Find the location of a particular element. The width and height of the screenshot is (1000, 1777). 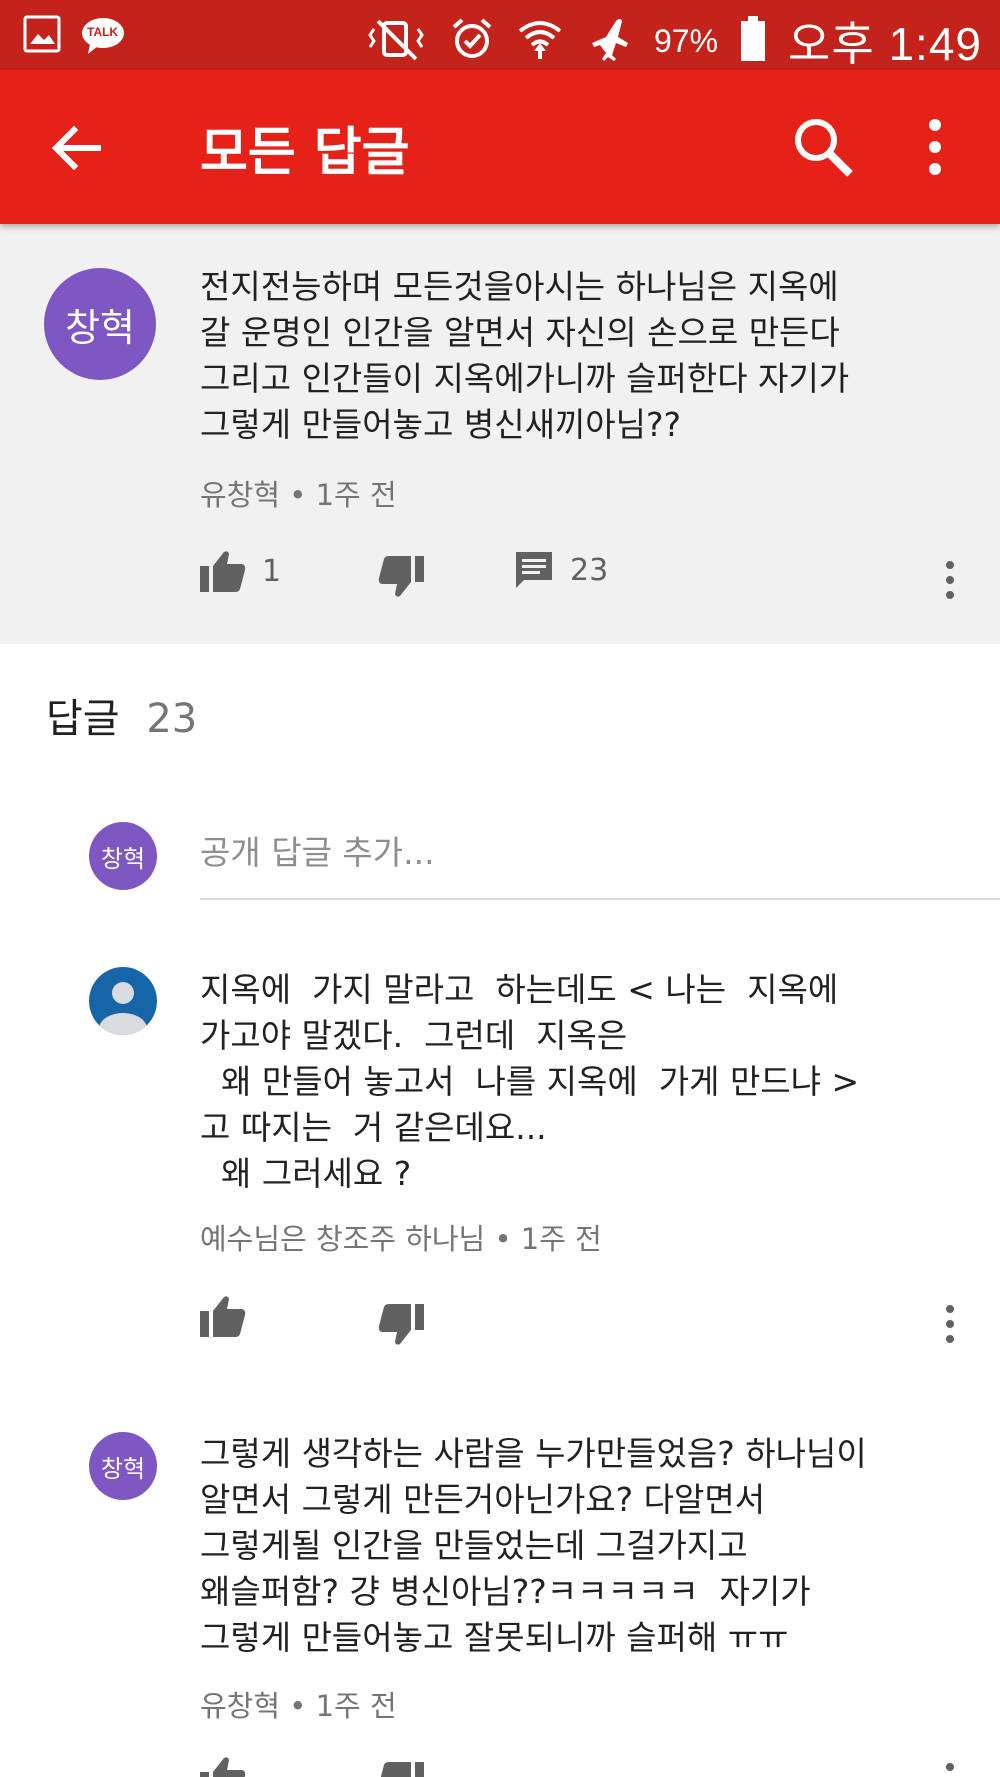

comment-icon is located at coordinates (534, 570).